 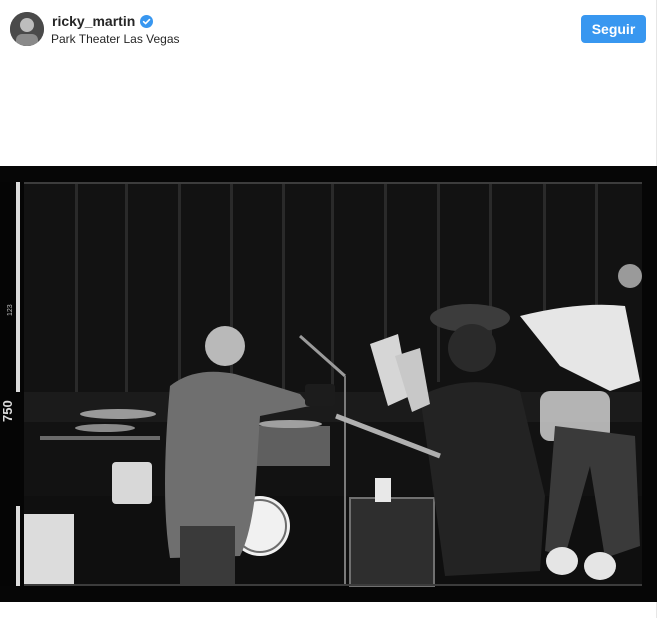 I want to click on username-link: ricky_martin, so click(x=93, y=21).